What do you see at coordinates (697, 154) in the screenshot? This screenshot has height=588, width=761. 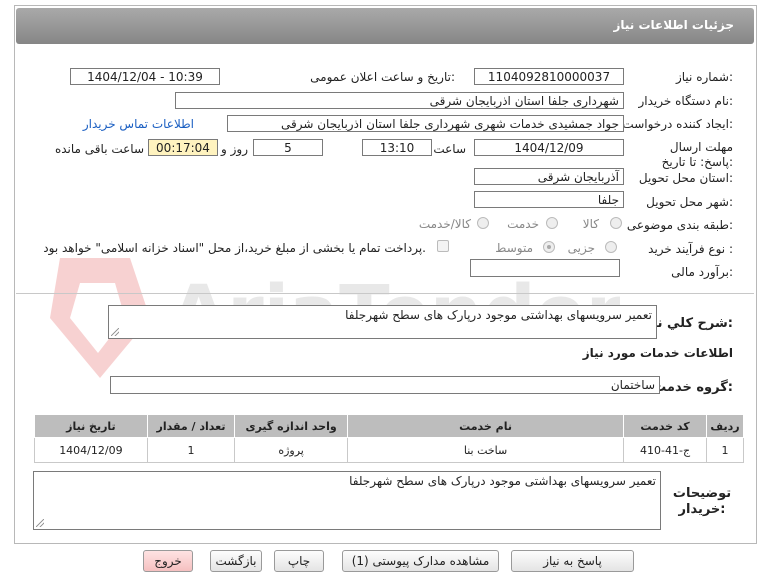 I see `deadline-label: مهلت ارسال پاسخ: تا تاریخ:` at bounding box center [697, 154].